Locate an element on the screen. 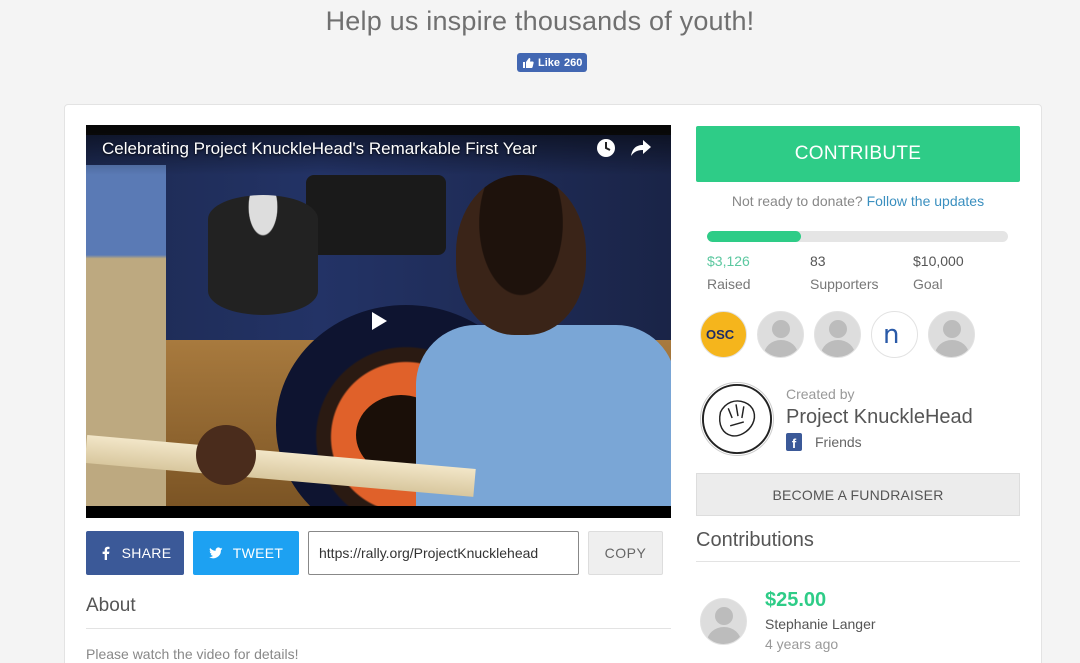 The height and width of the screenshot is (663, 1080). supporter-avatars: OSC n is located at coordinates (837, 334).